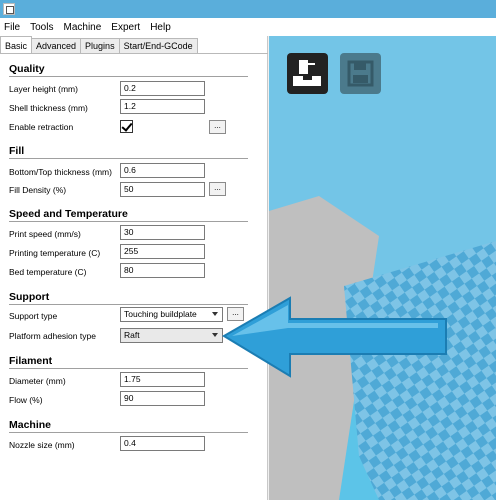 Image resolution: width=496 pixels, height=500 pixels. I want to click on print-speed-input: 30, so click(162, 232).